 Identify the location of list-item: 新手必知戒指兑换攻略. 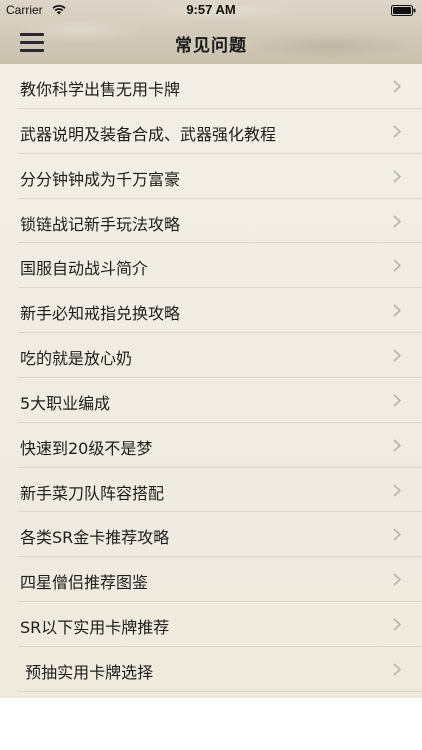
(211, 310).